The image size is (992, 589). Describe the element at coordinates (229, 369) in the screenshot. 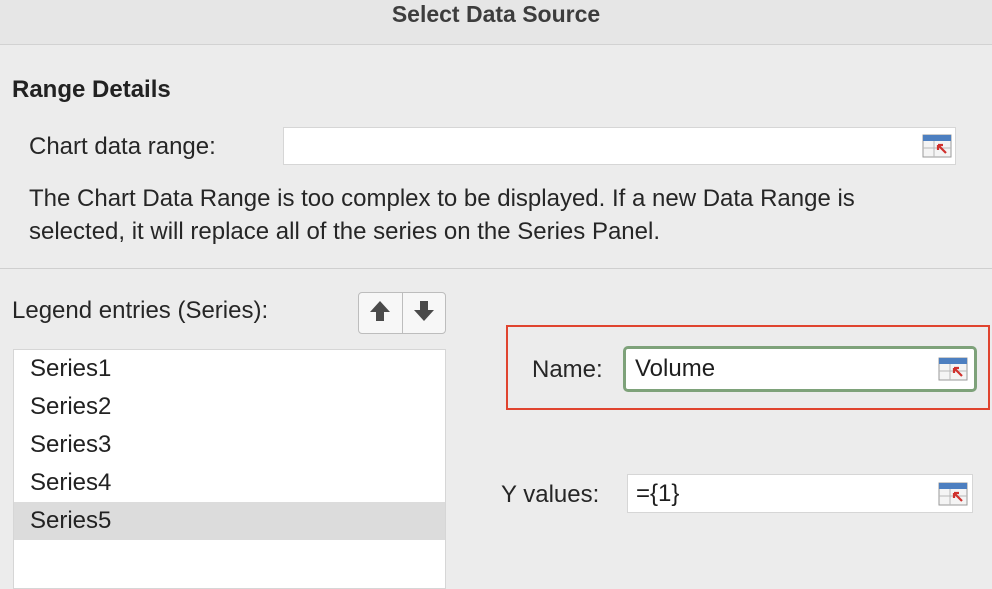

I see `series-list-item: Series1` at that location.